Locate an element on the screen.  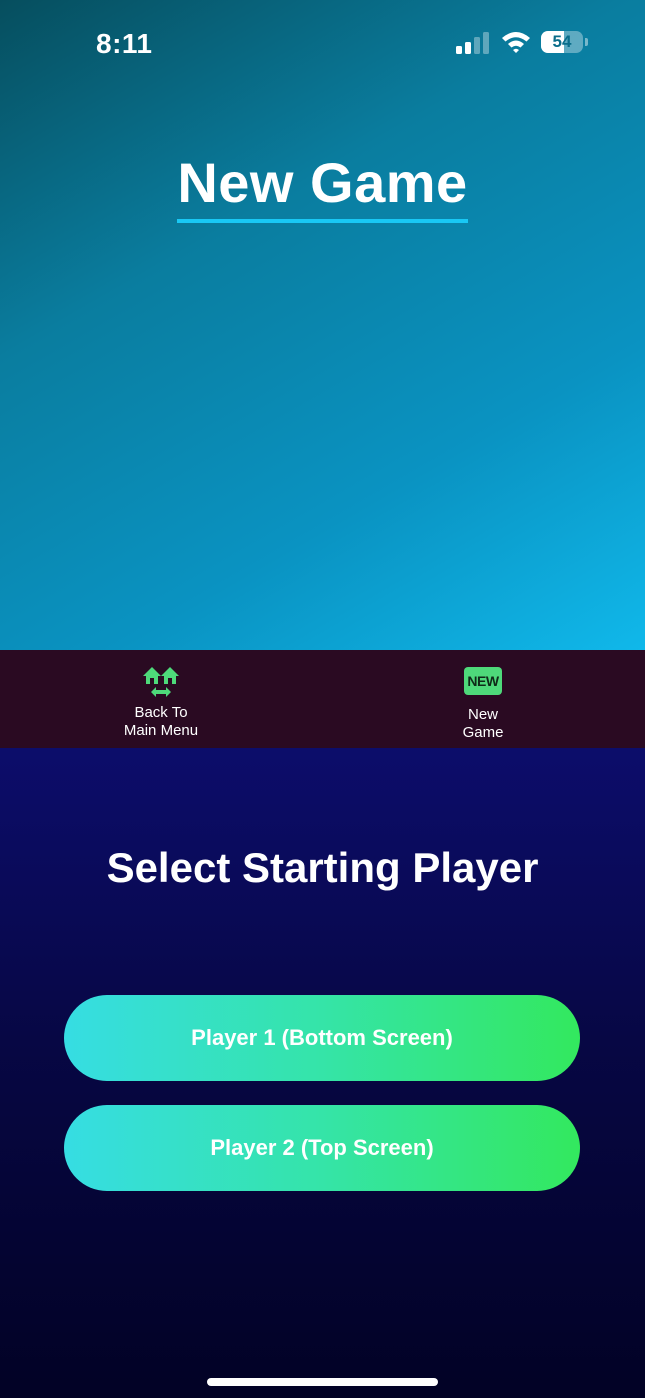
status-bar: 8:11 54 is located at coordinates (322, 45).